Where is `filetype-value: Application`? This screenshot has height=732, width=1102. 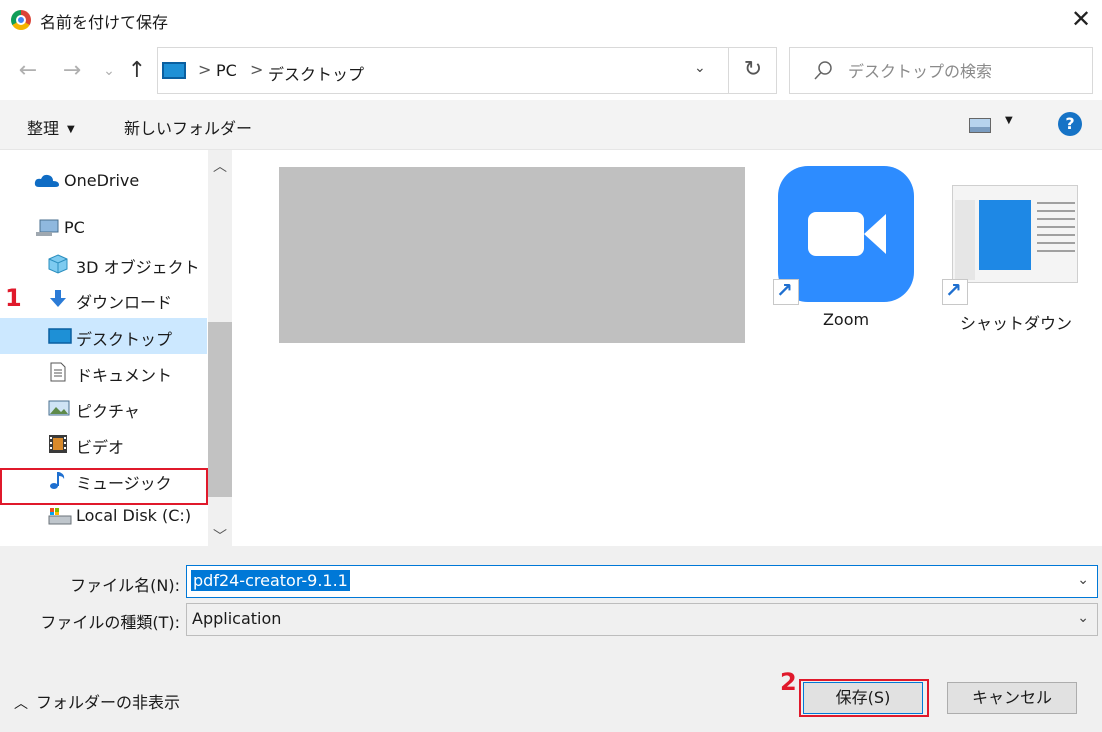 filetype-value: Application is located at coordinates (237, 618).